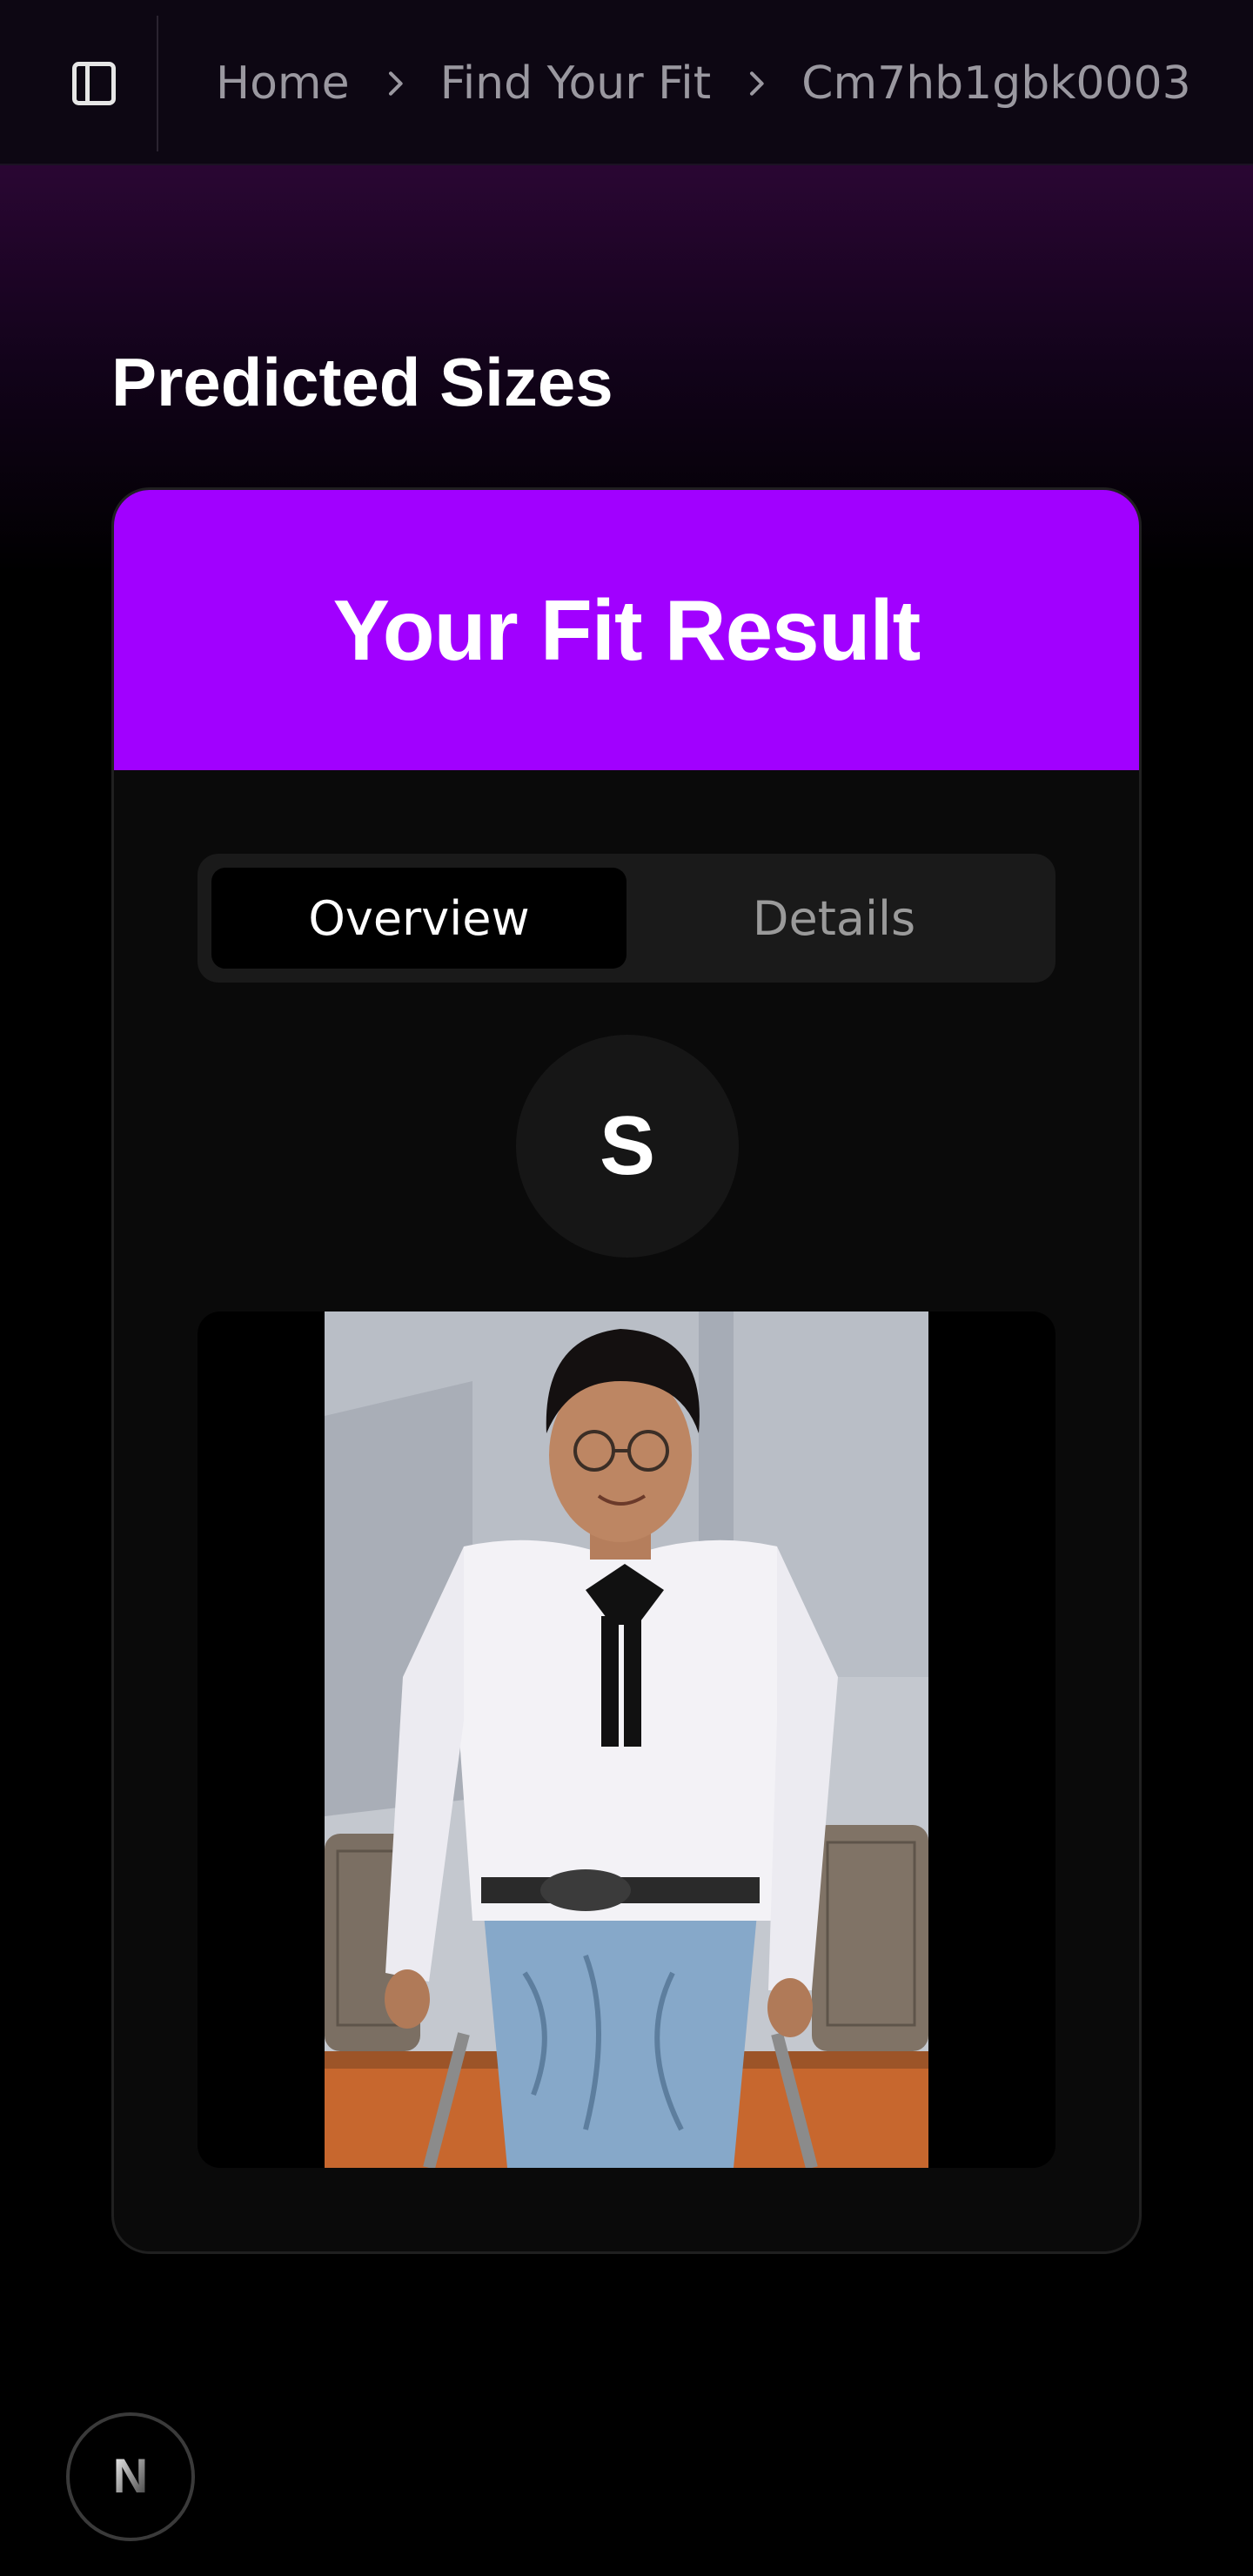 The width and height of the screenshot is (1253, 2576). I want to click on breadcrumb: Home Find Your Fit Cm7hb1gbk0003, so click(706, 83).